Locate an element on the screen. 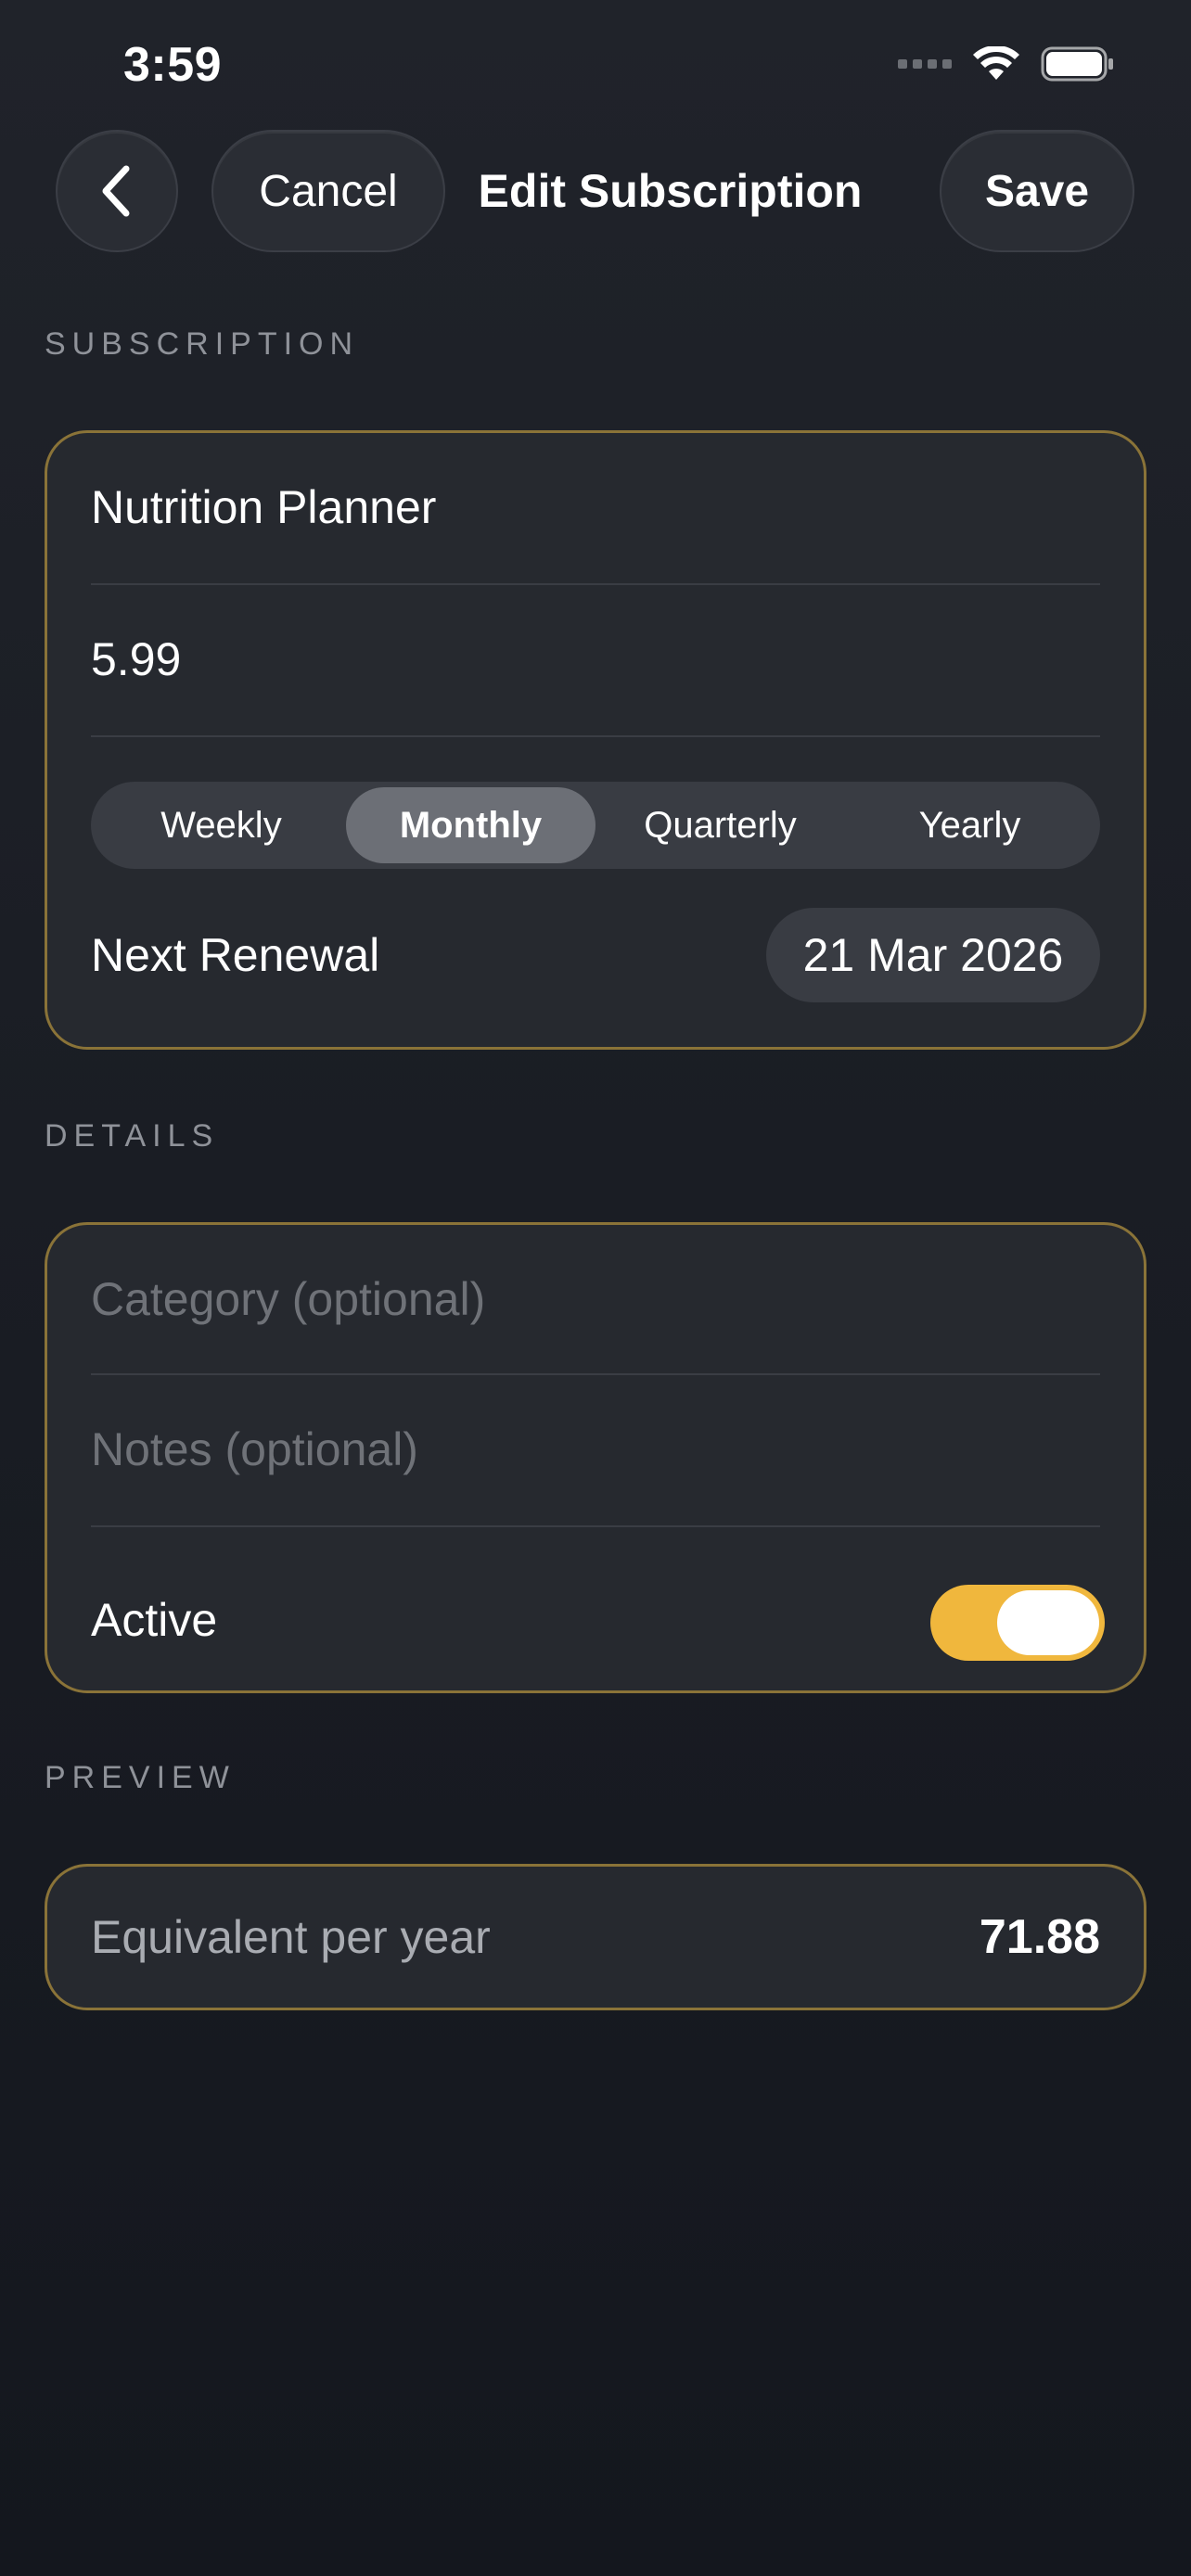  notes-field: Notes (optional) is located at coordinates (595, 1450).